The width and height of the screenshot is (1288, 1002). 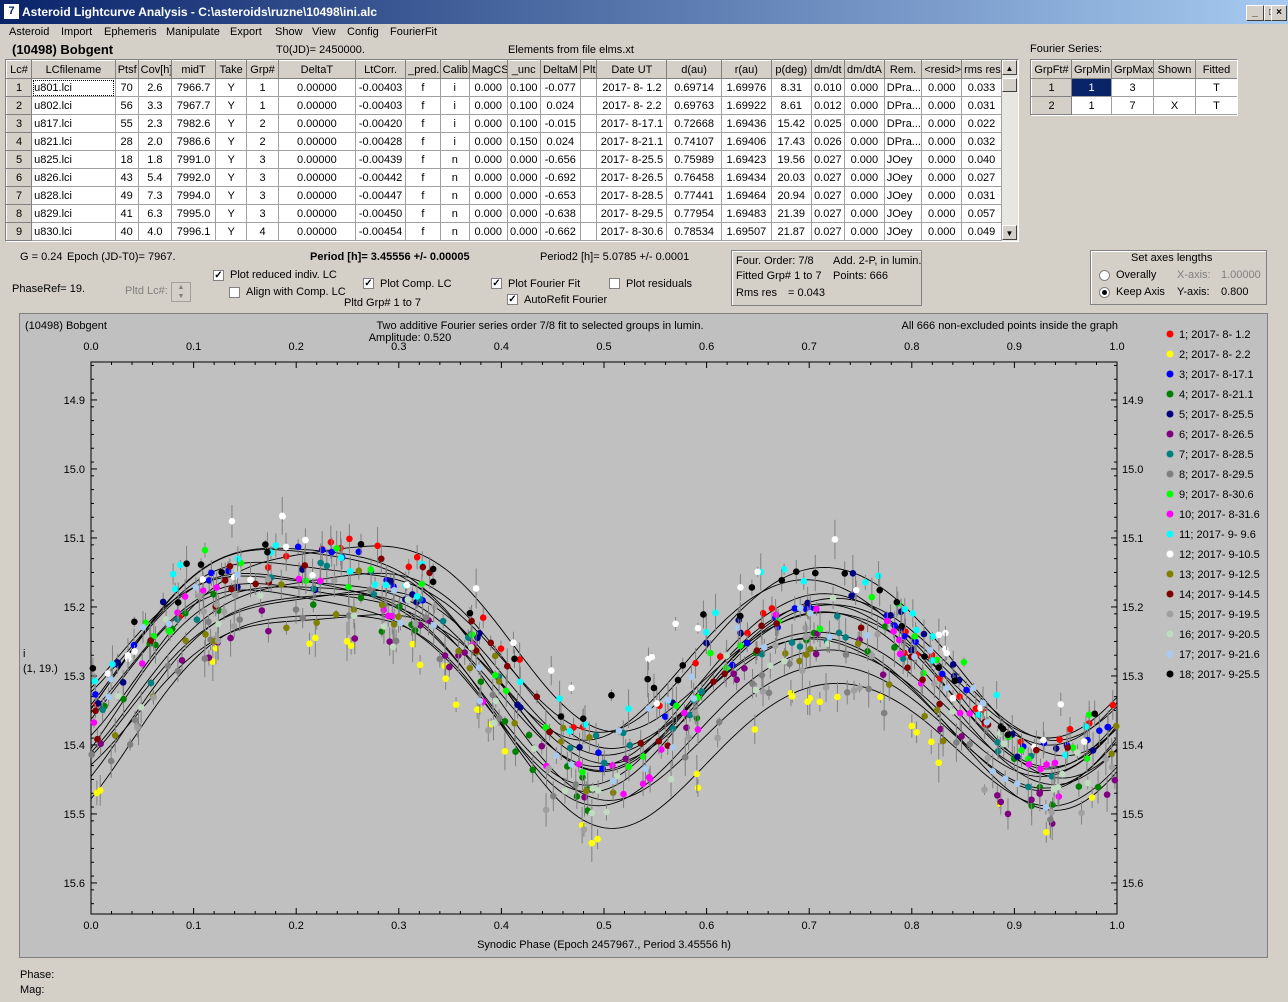 What do you see at coordinates (981, 69) in the screenshot?
I see `lc-column-header: rms res` at bounding box center [981, 69].